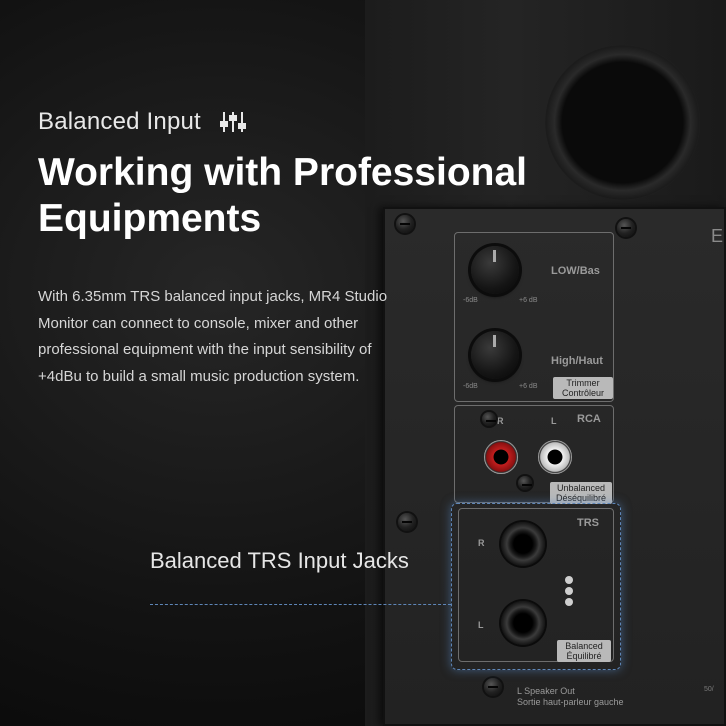 This screenshot has width=726, height=726. I want to click on trs-left-jack, so click(523, 623).